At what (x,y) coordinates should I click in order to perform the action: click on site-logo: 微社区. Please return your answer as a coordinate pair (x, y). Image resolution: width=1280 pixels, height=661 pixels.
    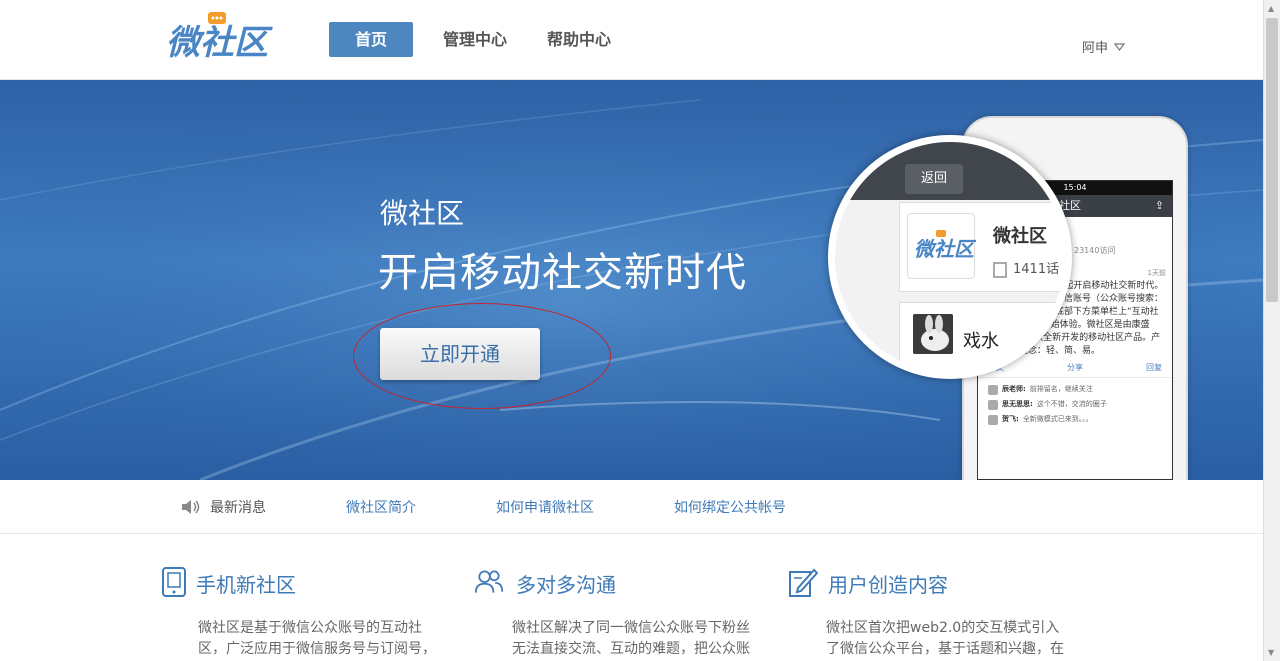
    Looking at the image, I should click on (221, 40).